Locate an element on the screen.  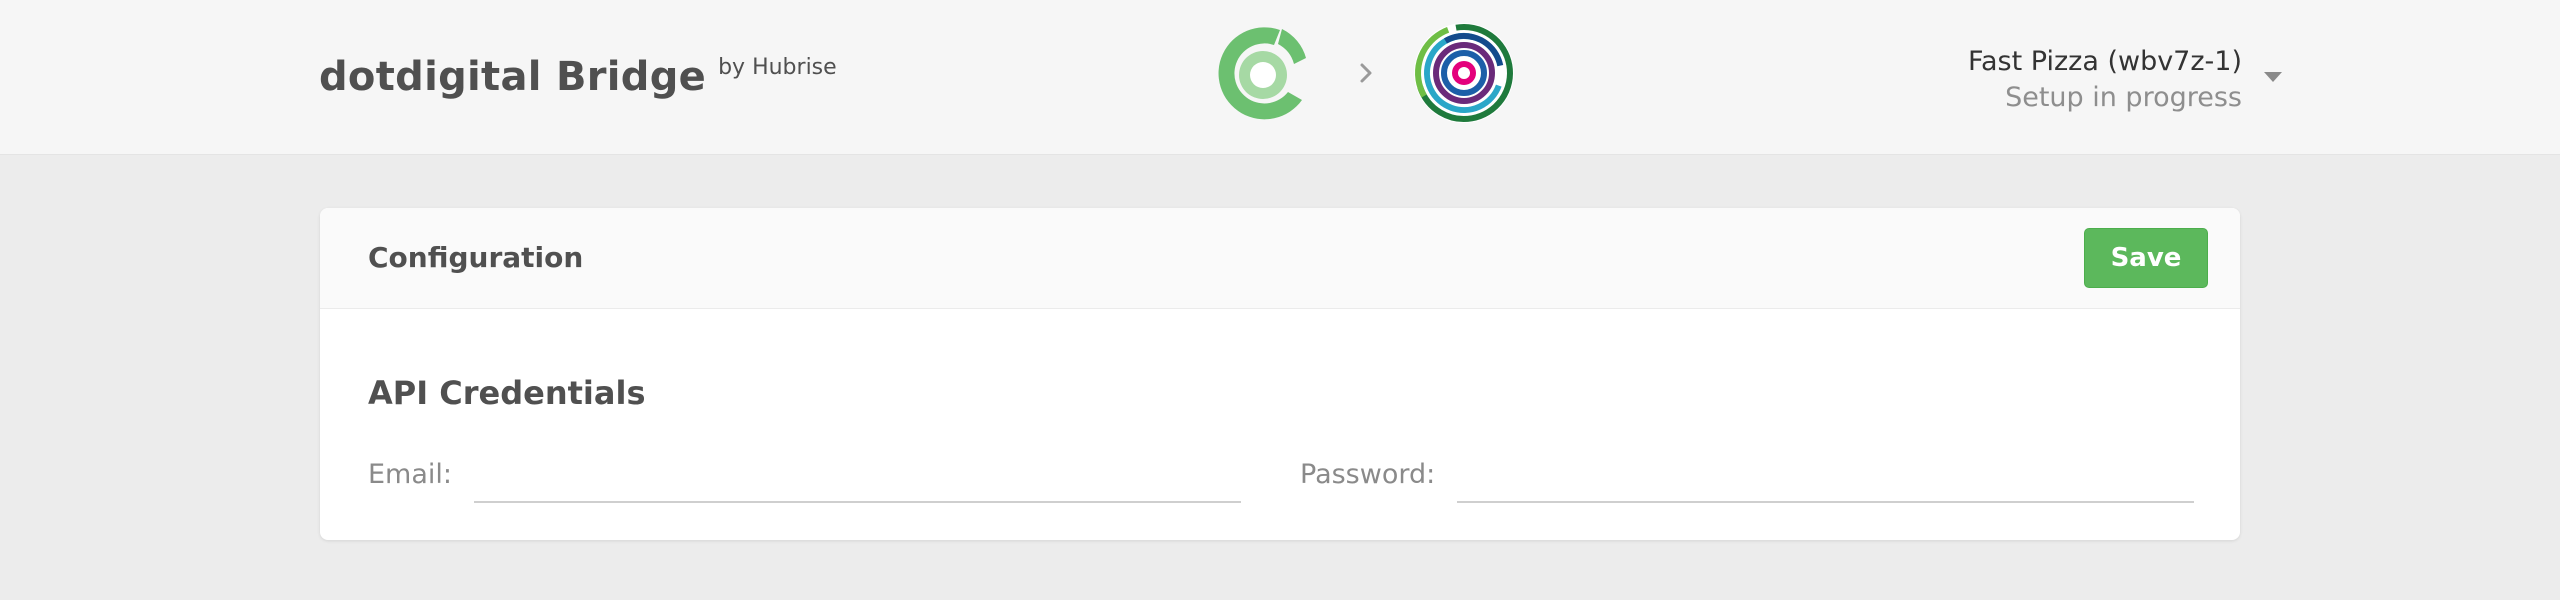
hubrise-logo-icon is located at coordinates (1262, 73).